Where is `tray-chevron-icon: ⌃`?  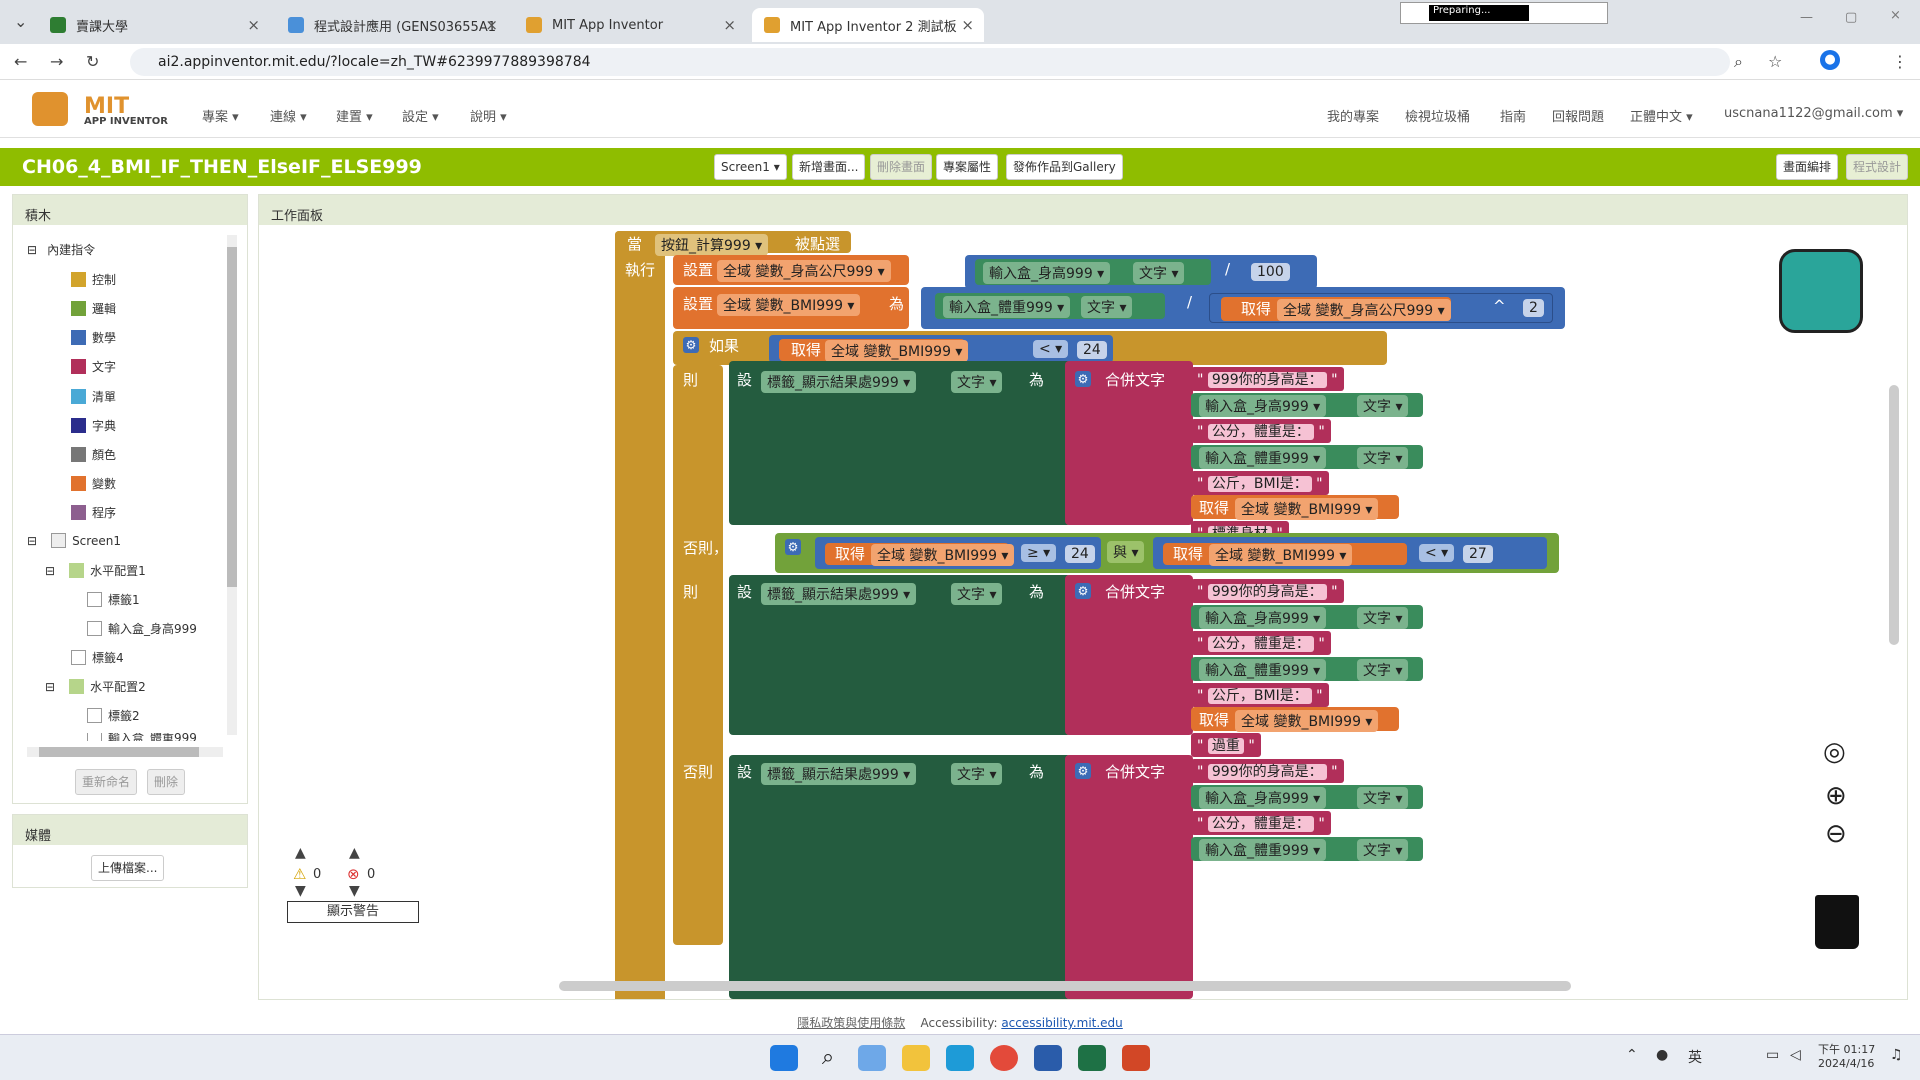
tray-chevron-icon: ⌃ is located at coordinates (1632, 1055).